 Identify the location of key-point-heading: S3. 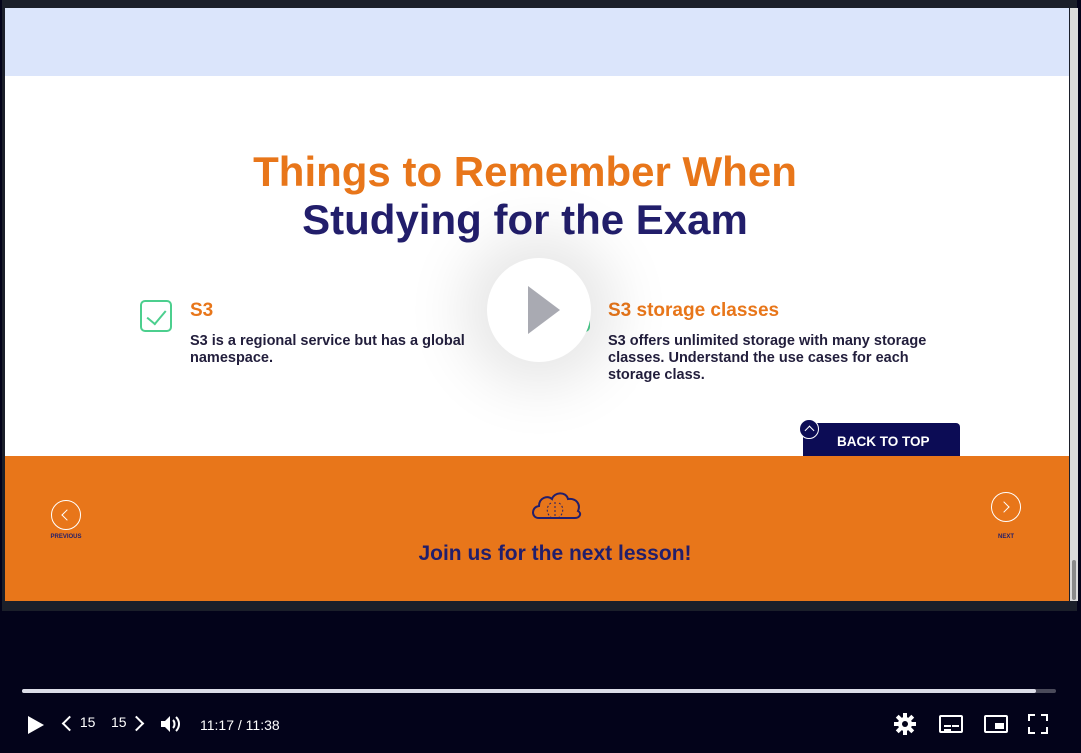
(202, 310).